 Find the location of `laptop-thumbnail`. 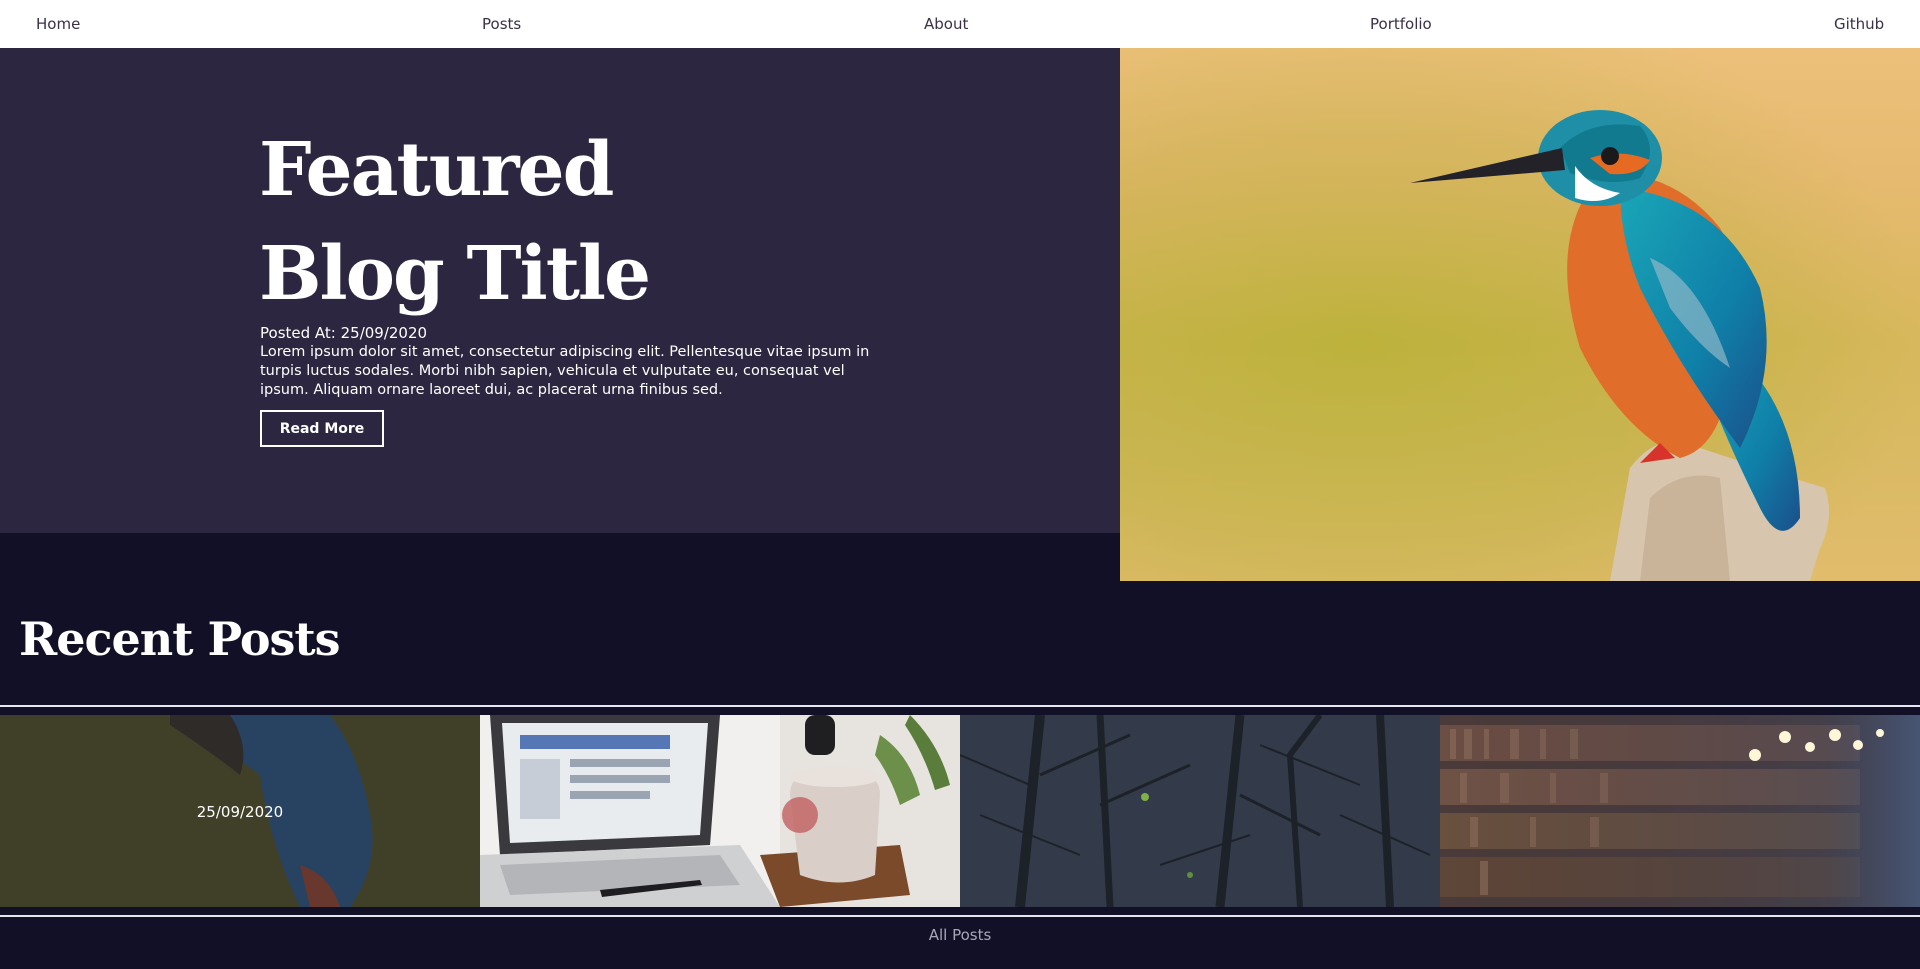

laptop-thumbnail is located at coordinates (720, 811).